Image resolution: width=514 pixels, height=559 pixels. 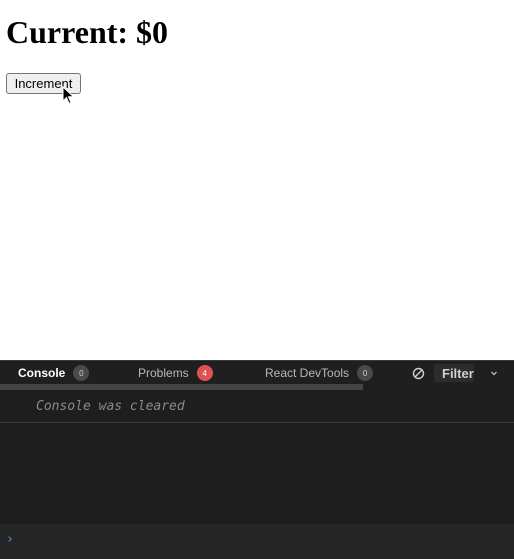 What do you see at coordinates (418, 373) in the screenshot?
I see `clear-console-icon` at bounding box center [418, 373].